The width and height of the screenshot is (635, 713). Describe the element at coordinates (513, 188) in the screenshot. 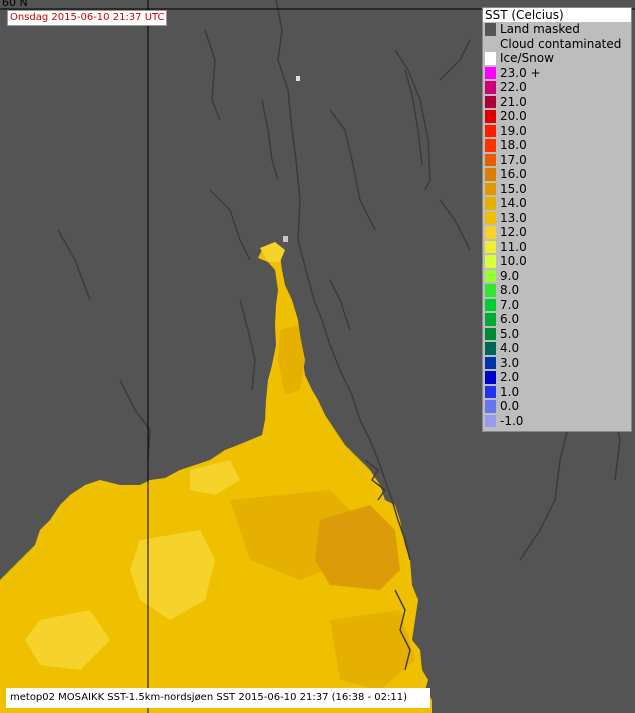

I see `legend-label: 15.0` at that location.